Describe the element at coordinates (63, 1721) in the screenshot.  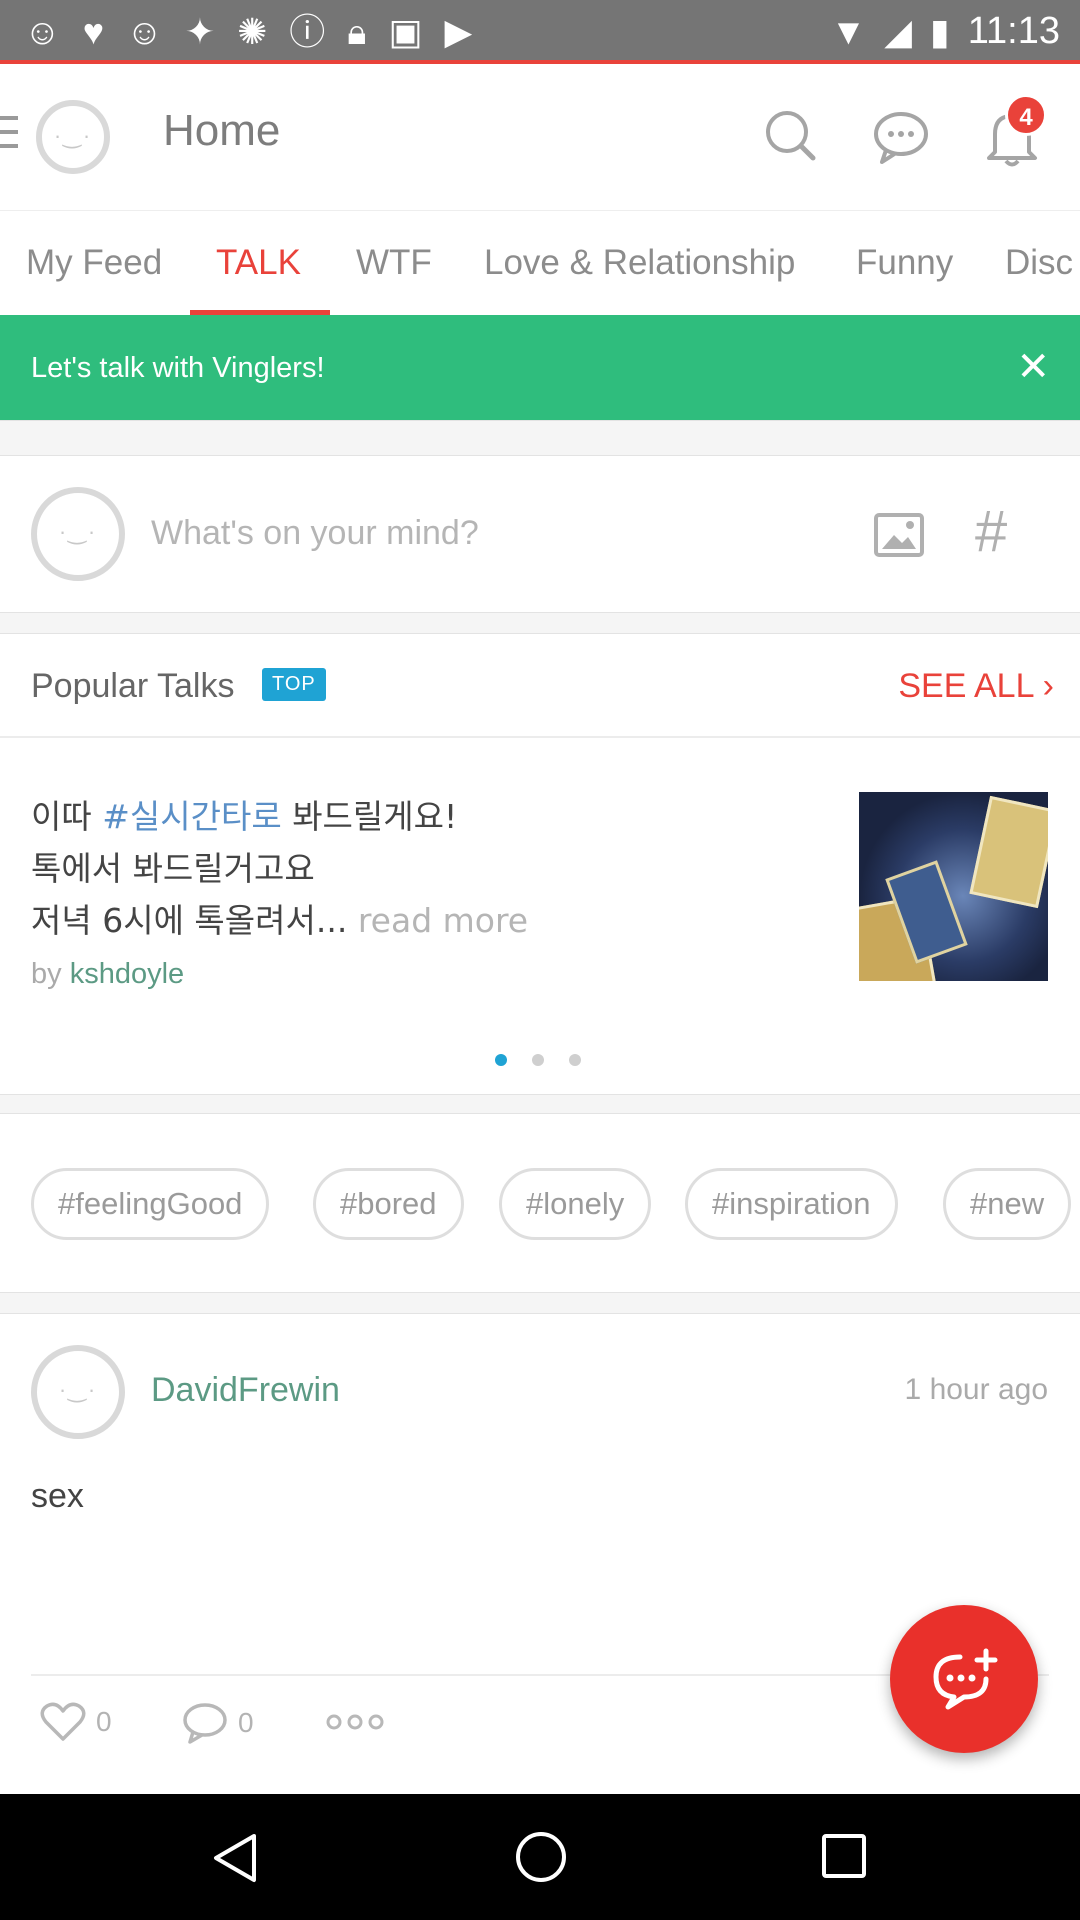
I see `heart-outline-icon` at that location.